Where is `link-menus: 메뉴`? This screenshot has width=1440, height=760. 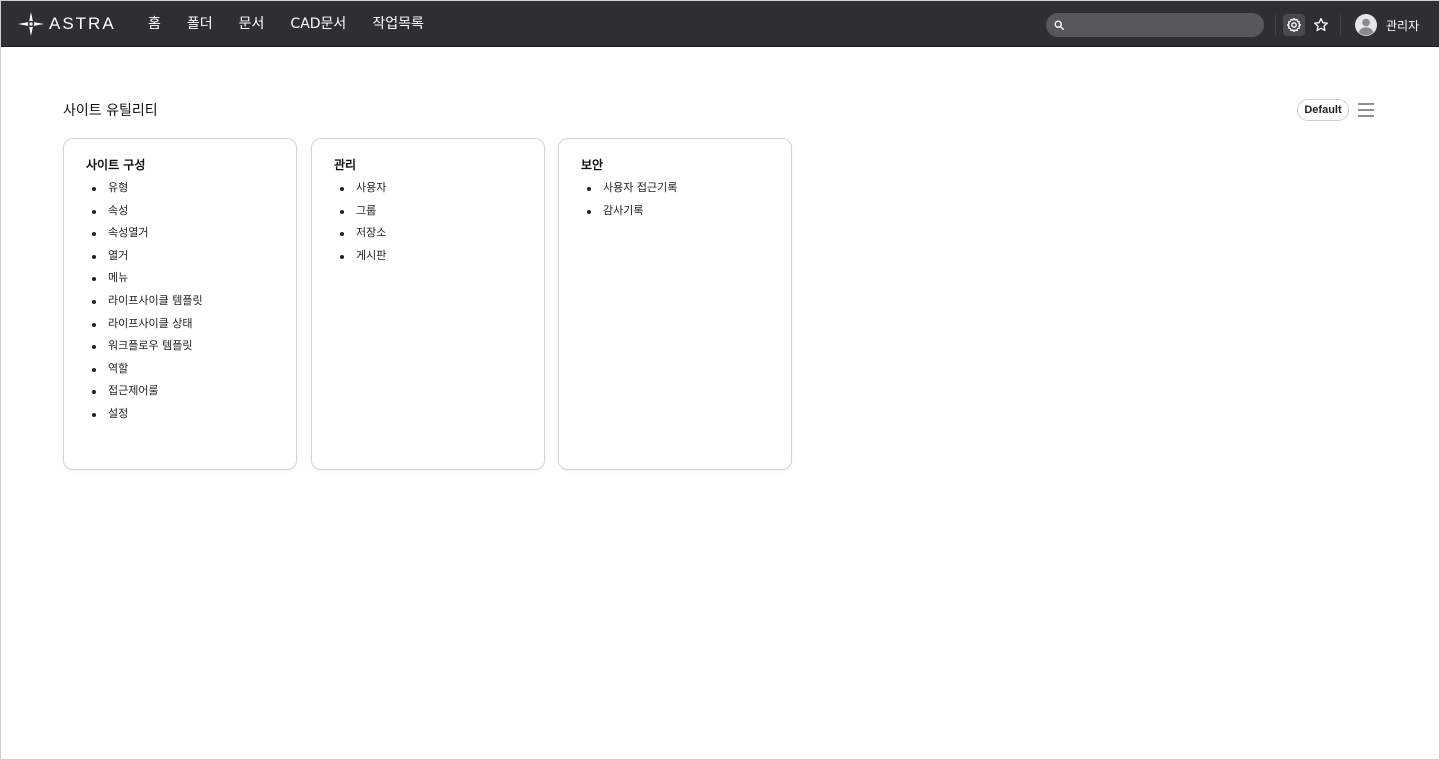
link-menus: 메뉴 is located at coordinates (144, 278).